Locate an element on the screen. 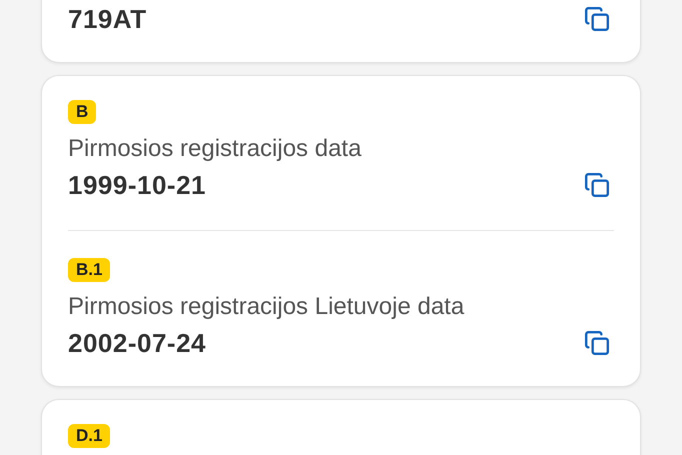 Image resolution: width=682 pixels, height=455 pixels. field-label: Pirmosios registracijos Lietuvoje data is located at coordinates (266, 307).